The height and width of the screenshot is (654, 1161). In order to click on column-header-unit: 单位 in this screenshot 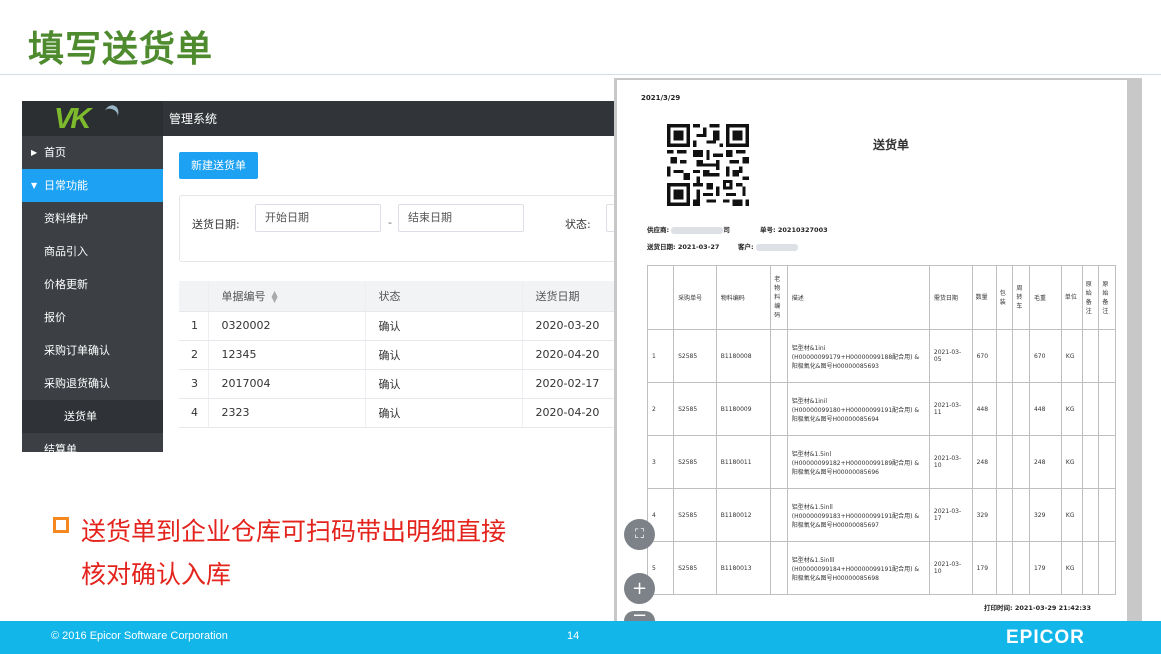, I will do `click(1071, 297)`.